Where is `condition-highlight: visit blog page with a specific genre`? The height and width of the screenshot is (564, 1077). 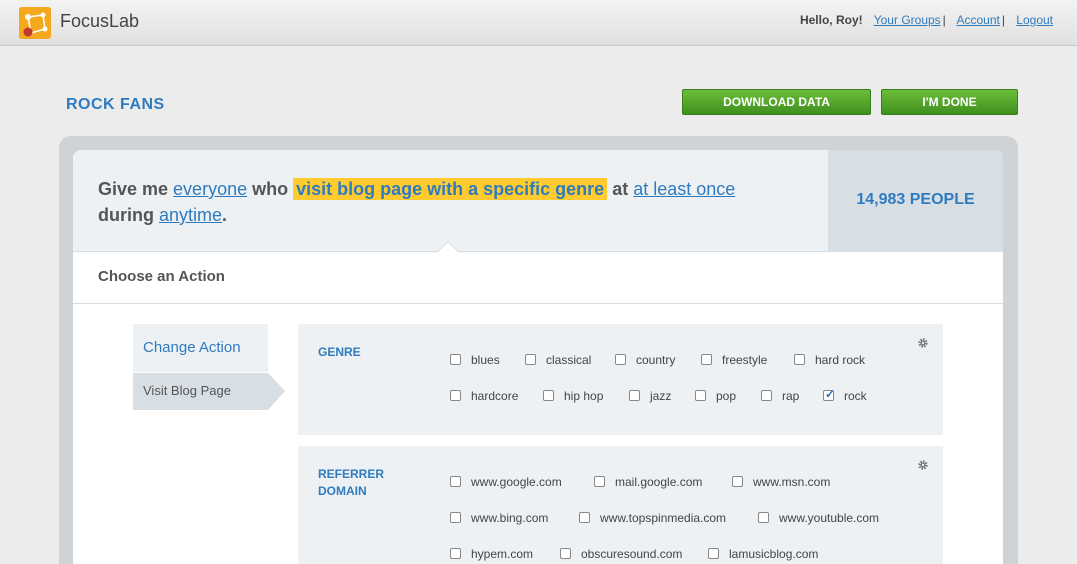
condition-highlight: visit blog page with a specific genre is located at coordinates (450, 189).